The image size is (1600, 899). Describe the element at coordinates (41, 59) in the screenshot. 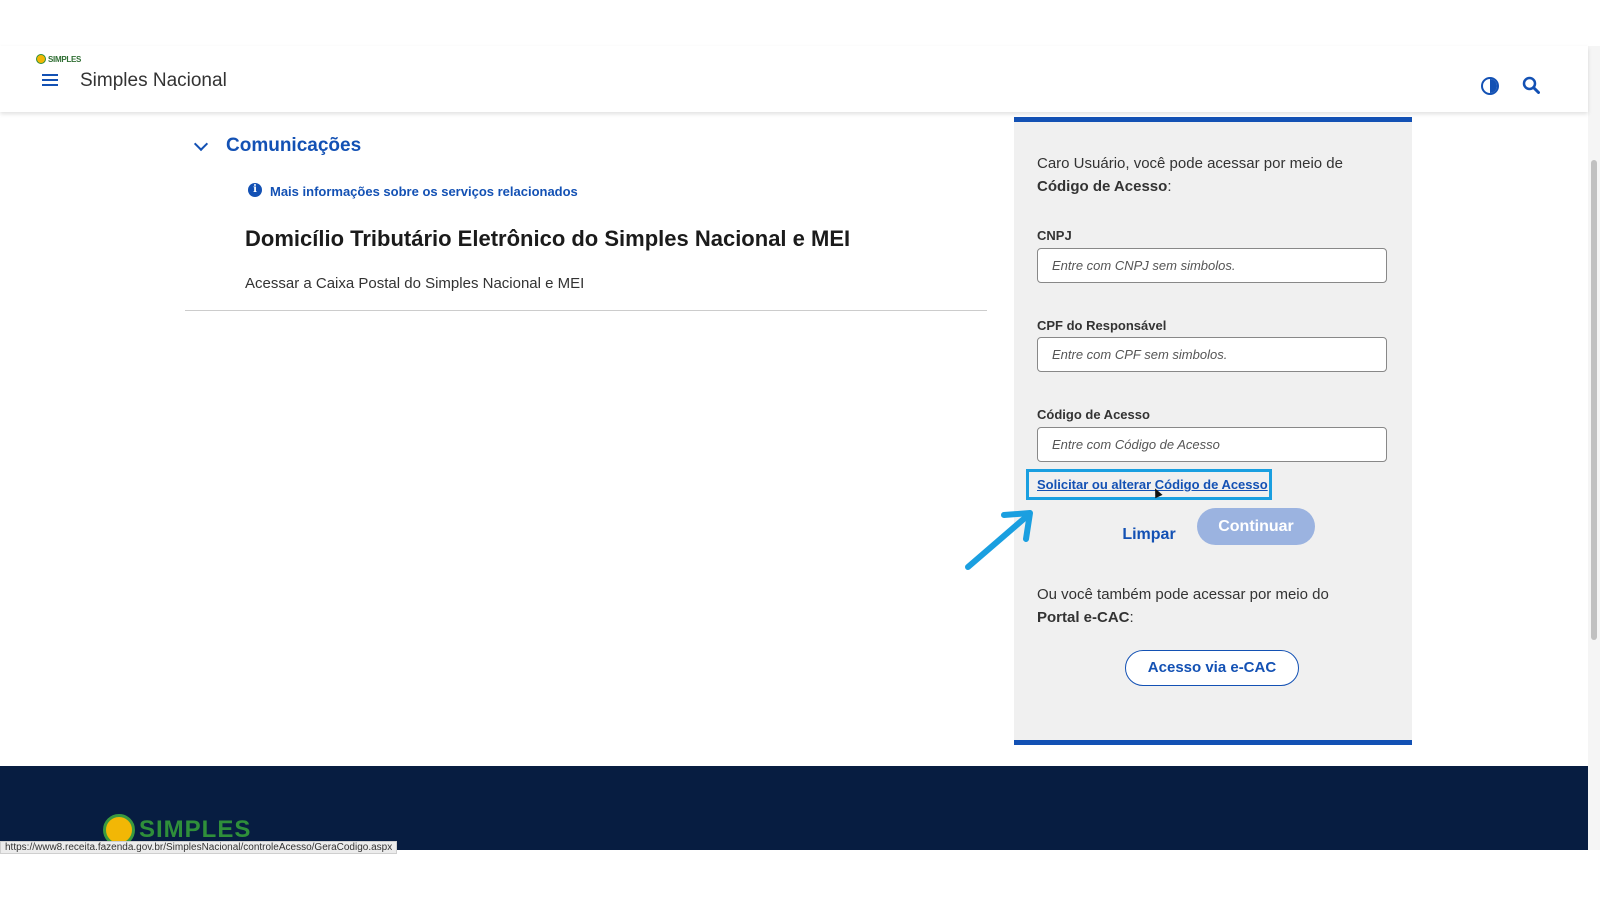

I see `simples-logo-mark` at that location.